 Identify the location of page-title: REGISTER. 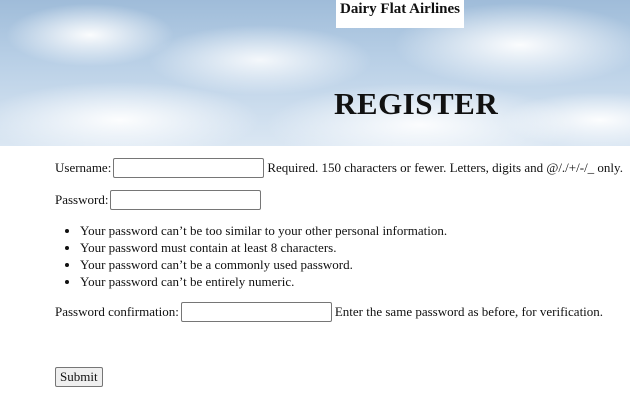
(416, 103).